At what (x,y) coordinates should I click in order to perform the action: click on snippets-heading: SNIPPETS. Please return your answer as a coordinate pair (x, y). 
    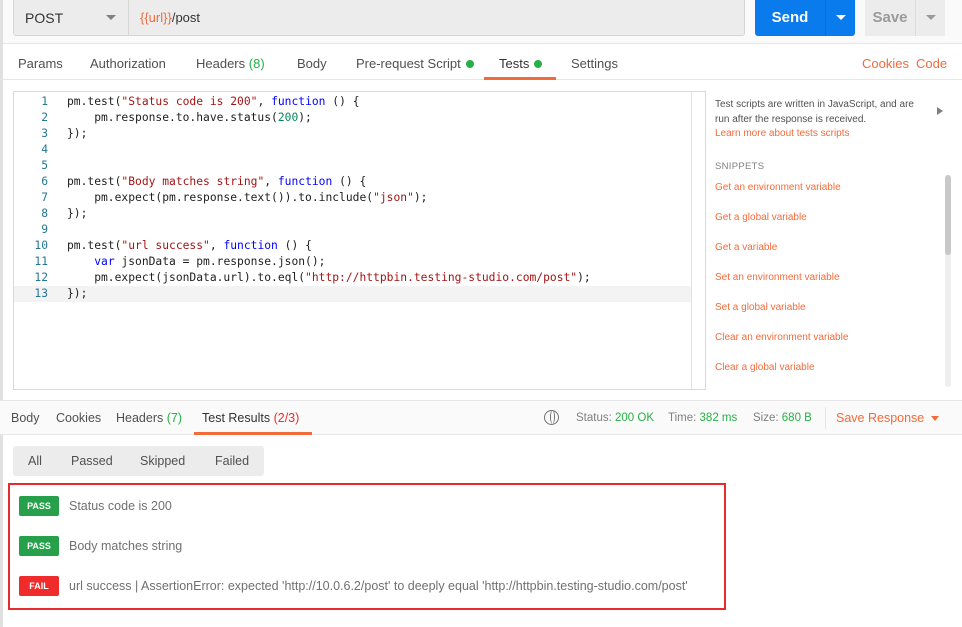
    Looking at the image, I should click on (740, 166).